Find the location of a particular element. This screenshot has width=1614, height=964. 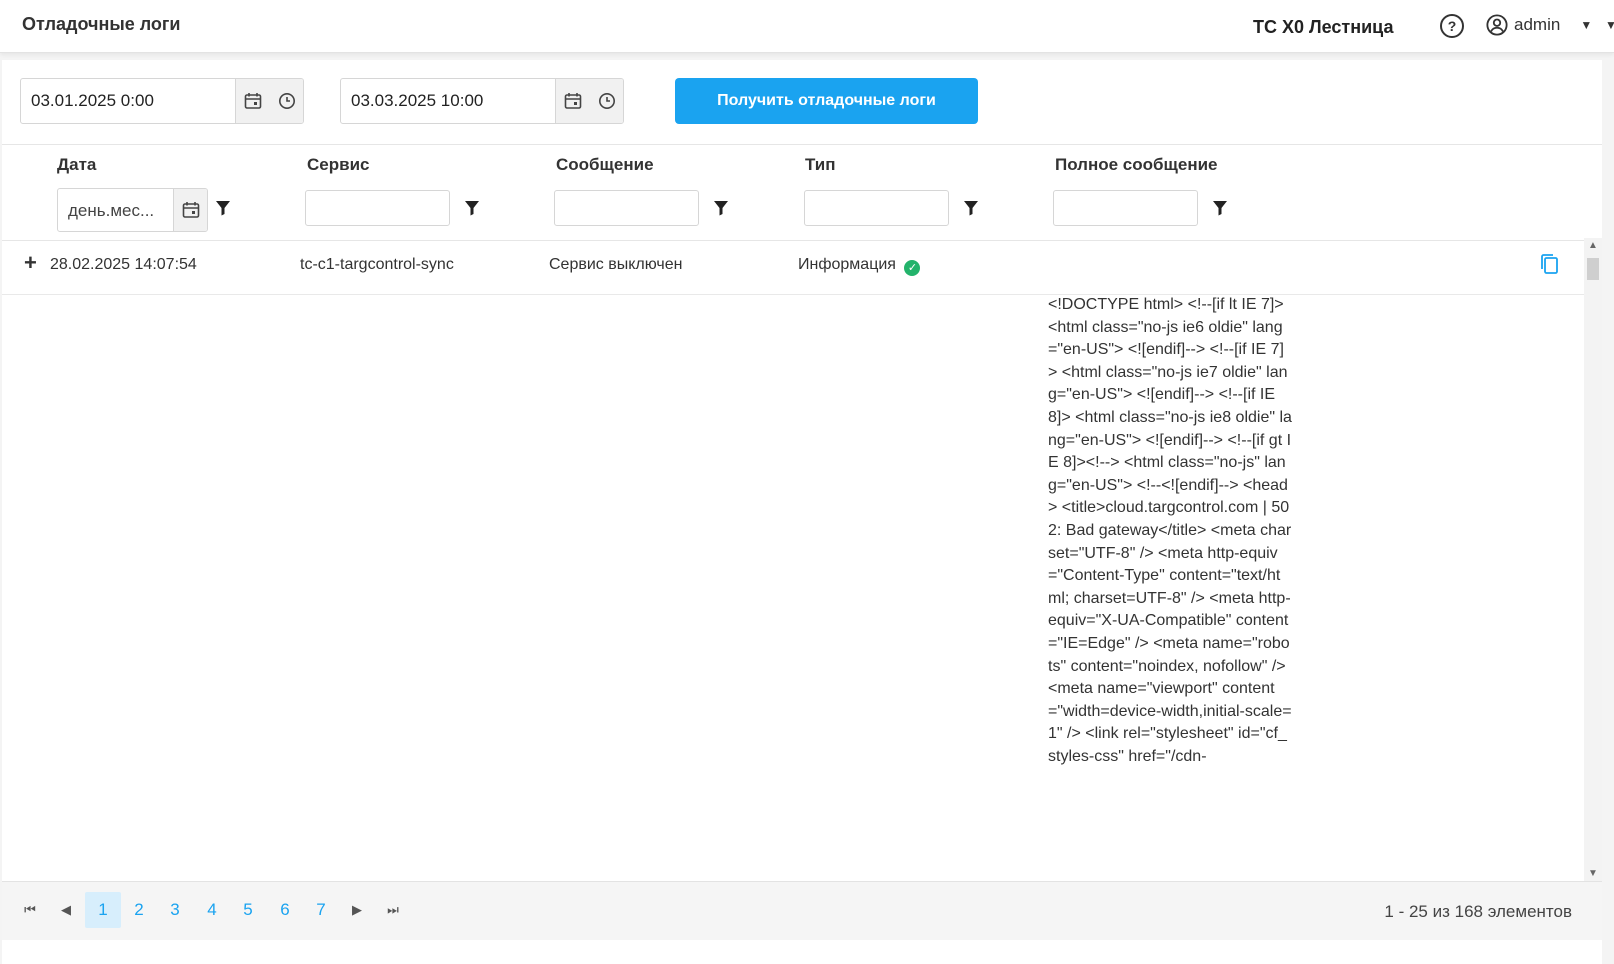

column-header-message: Сообщение is located at coordinates (605, 165).